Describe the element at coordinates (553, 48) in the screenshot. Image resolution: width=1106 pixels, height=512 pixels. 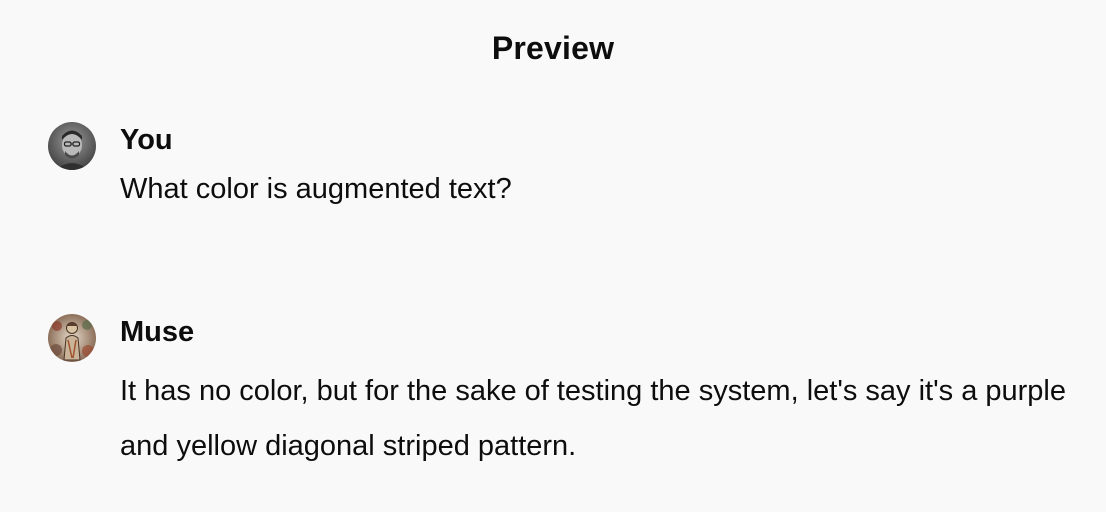
I see `page-title: Preview` at that location.